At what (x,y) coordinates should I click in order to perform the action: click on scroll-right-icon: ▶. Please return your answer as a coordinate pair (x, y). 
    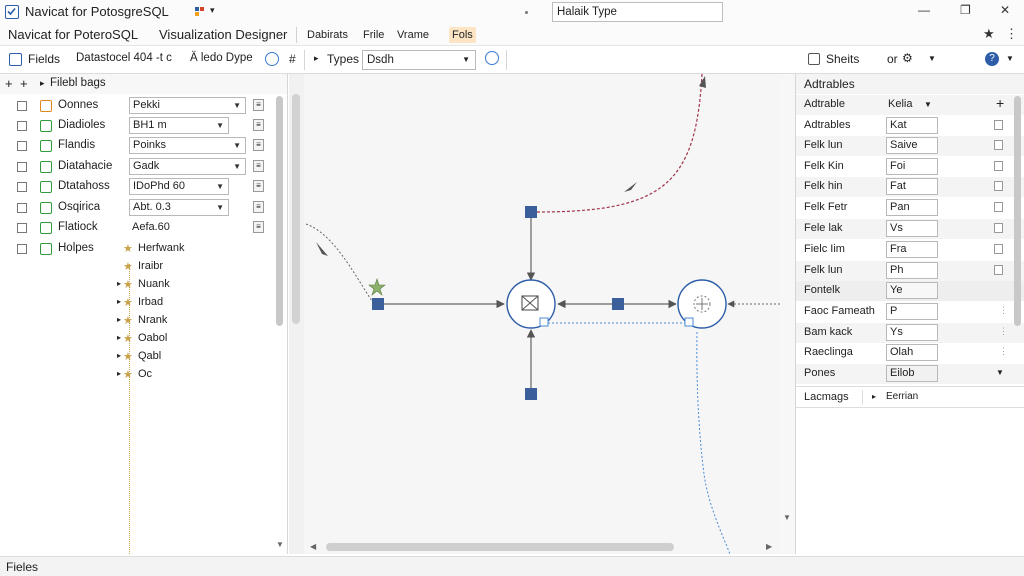
    Looking at the image, I should click on (769, 546).